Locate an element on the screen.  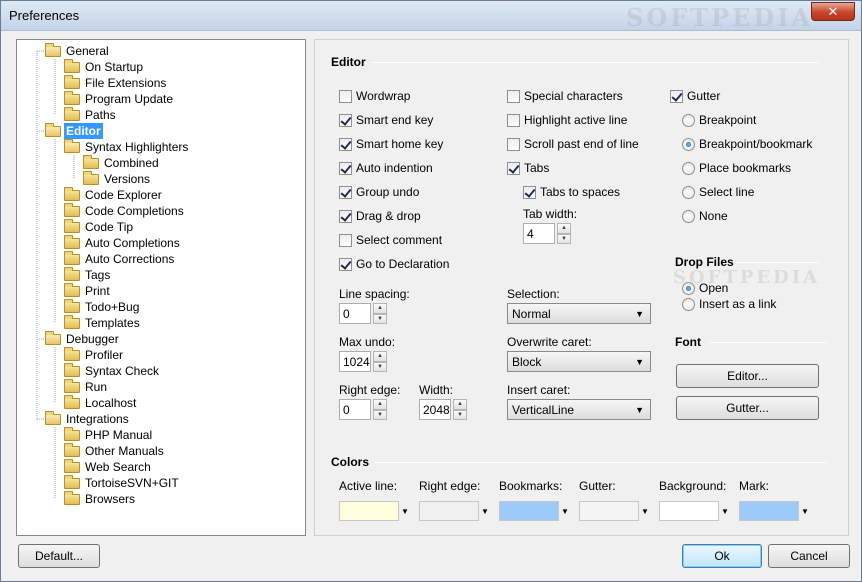
radio-option: Breakpoint is located at coordinates (719, 120).